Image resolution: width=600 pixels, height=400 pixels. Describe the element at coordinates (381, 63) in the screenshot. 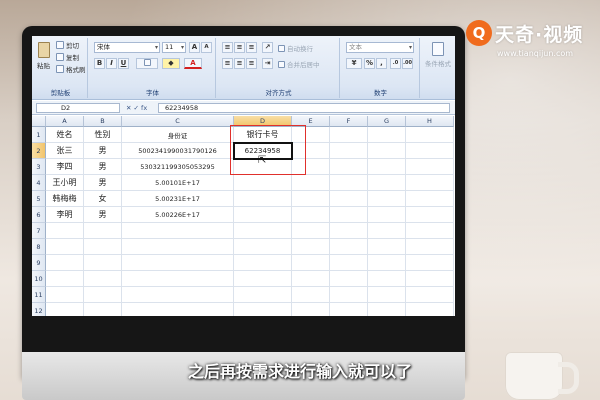

I see `comma-icon: ,` at that location.